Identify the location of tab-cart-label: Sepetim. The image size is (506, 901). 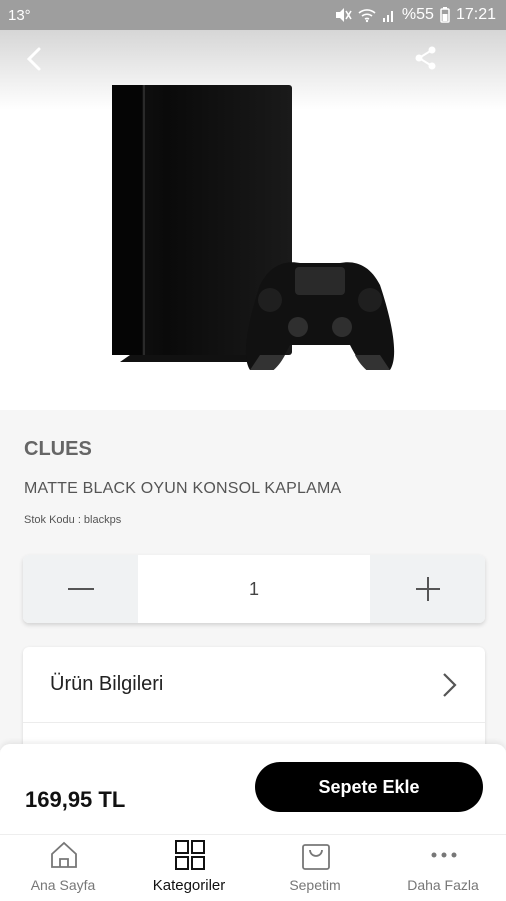
(315, 885).